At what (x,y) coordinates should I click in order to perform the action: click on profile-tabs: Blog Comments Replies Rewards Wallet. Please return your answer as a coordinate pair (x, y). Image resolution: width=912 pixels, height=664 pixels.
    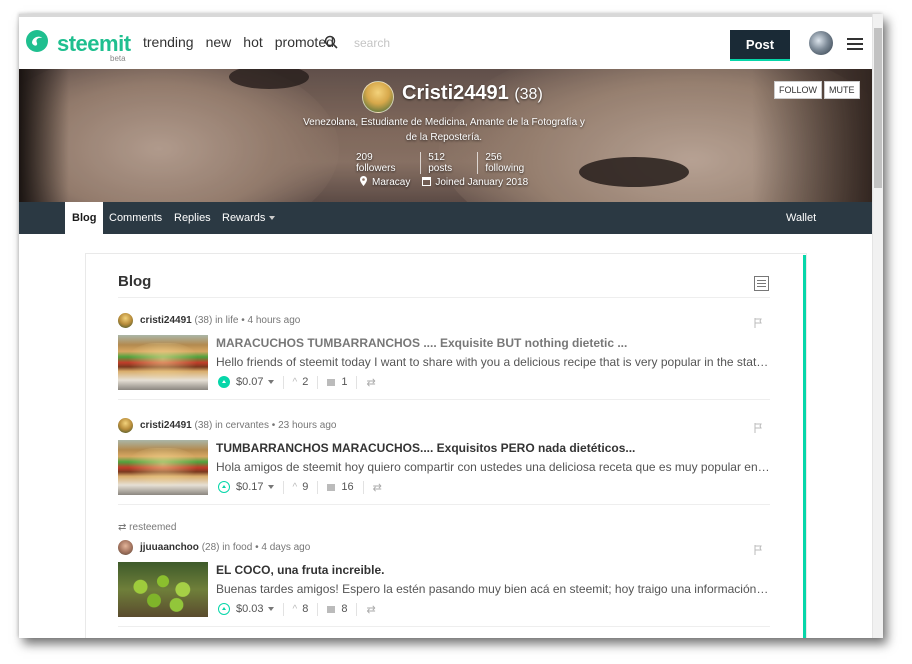
    Looking at the image, I should click on (445, 218).